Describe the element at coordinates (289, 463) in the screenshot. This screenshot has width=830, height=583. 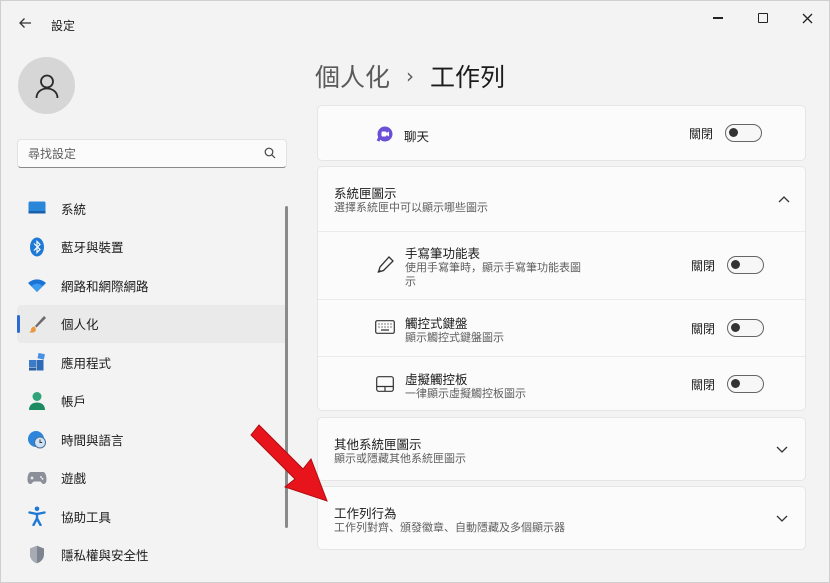
I see `annotation-arrow-icon` at that location.